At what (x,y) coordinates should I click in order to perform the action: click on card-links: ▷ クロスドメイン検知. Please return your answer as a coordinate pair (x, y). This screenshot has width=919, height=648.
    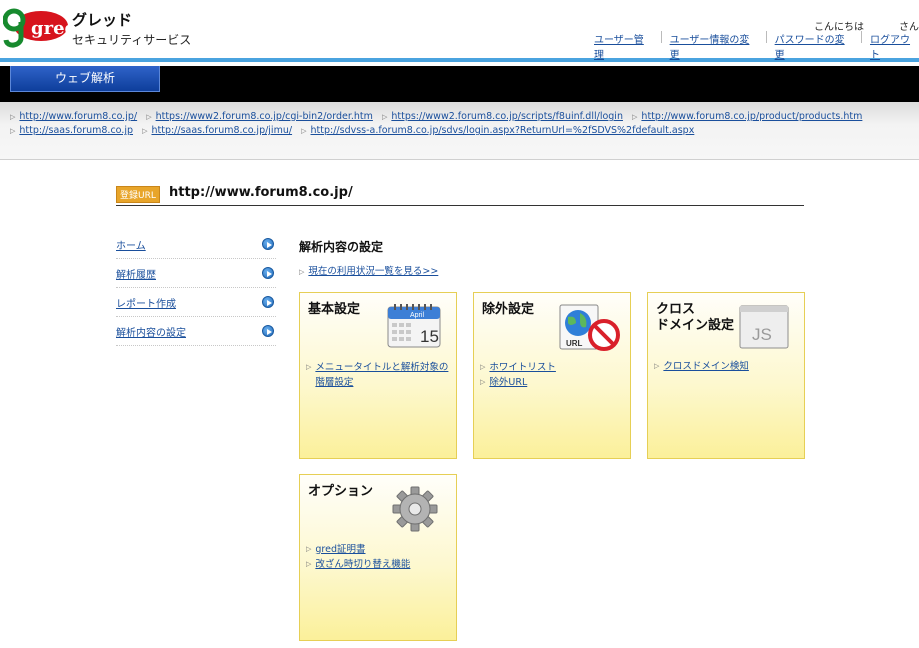
    Looking at the image, I should click on (701, 366).